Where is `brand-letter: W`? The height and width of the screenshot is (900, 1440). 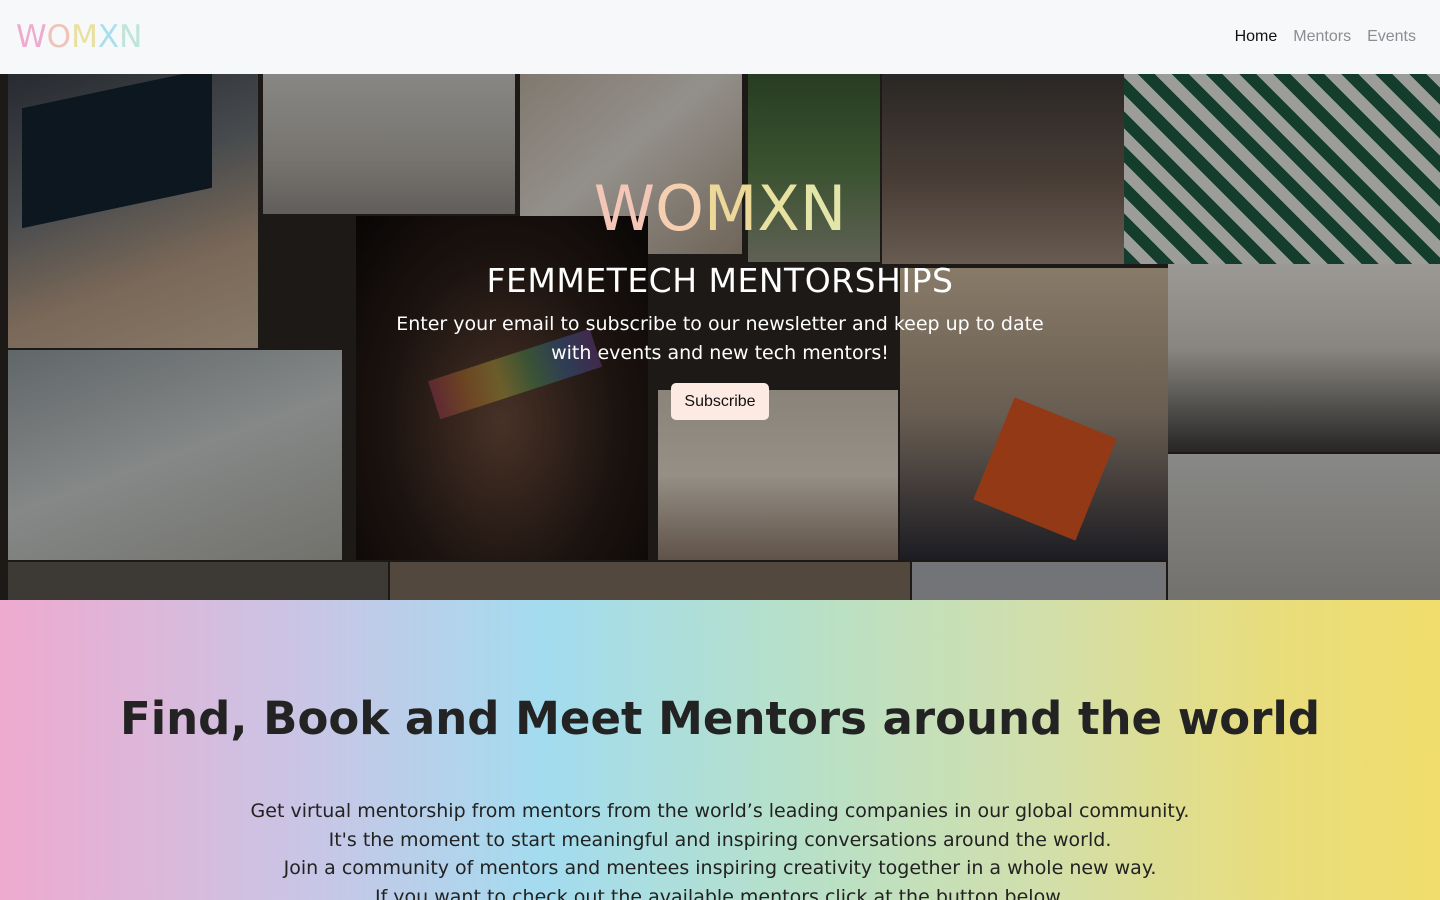
brand-letter: W is located at coordinates (31, 36).